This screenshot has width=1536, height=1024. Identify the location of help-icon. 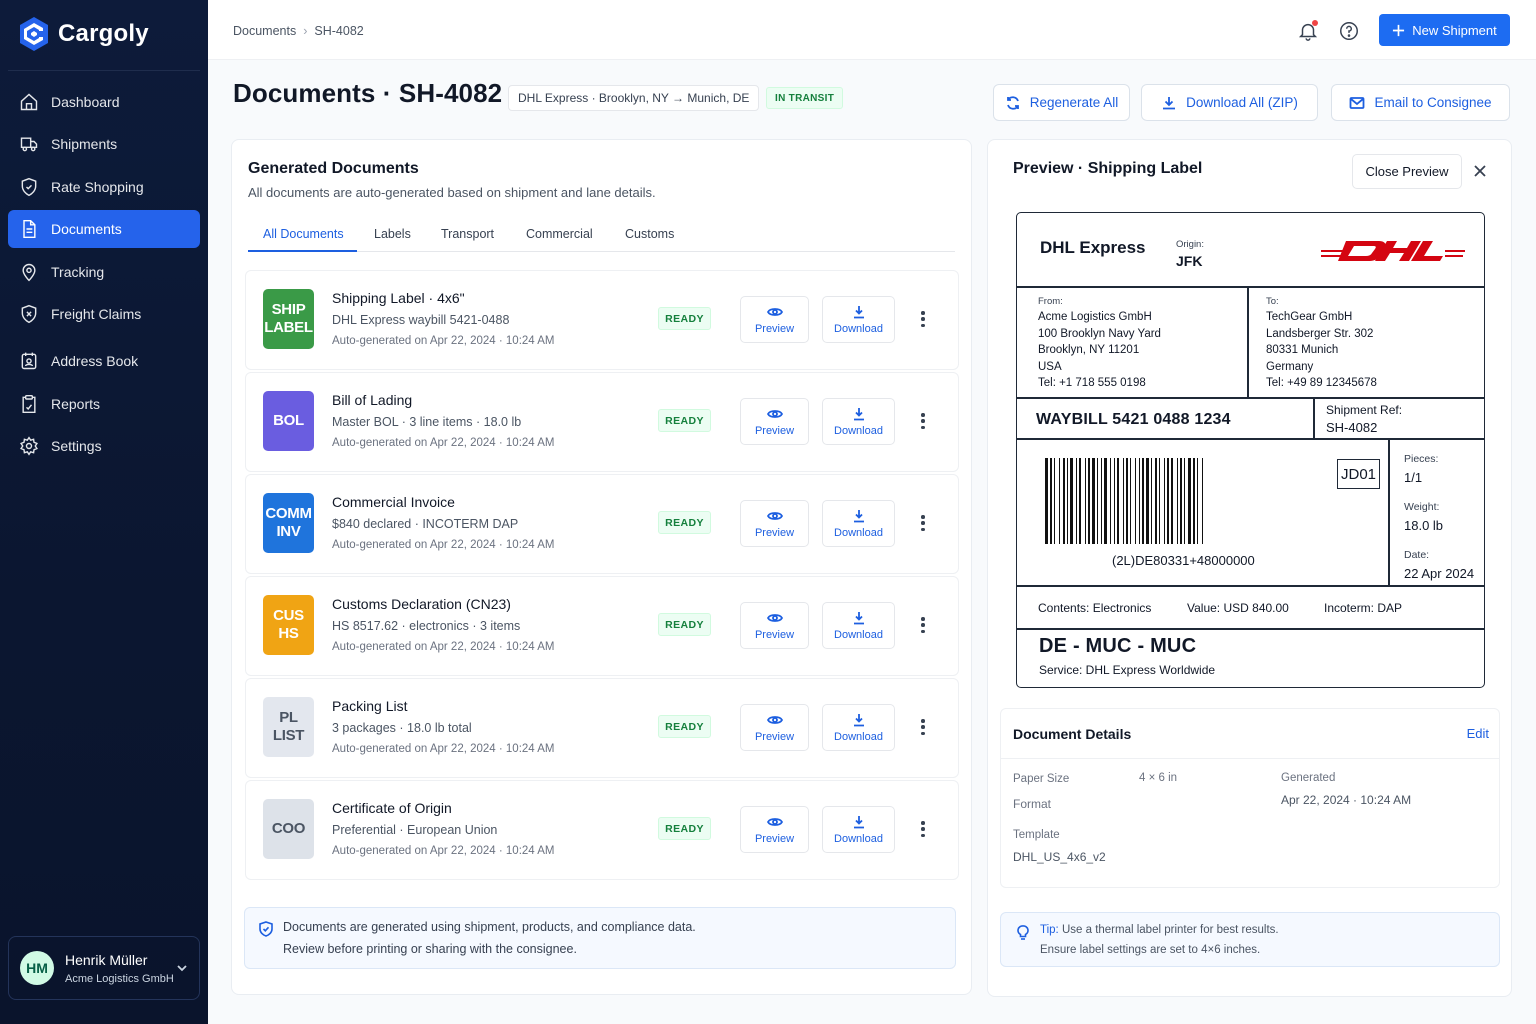
(1349, 31).